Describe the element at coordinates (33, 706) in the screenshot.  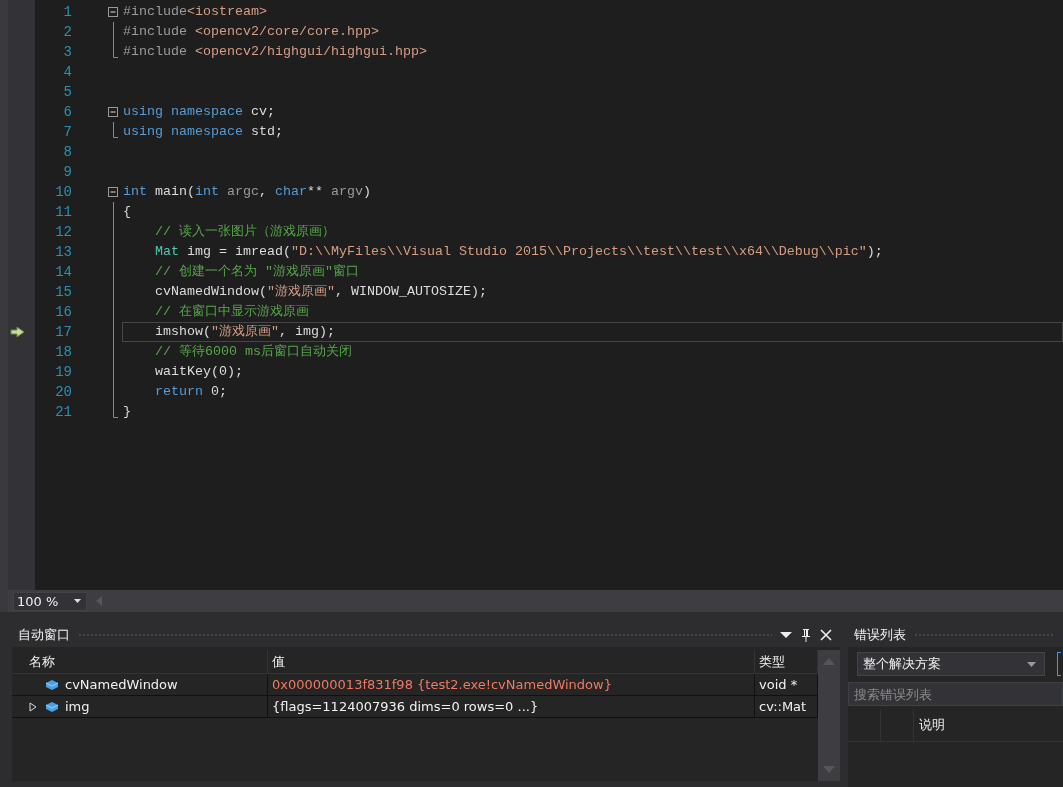
I see `expand-icon` at that location.